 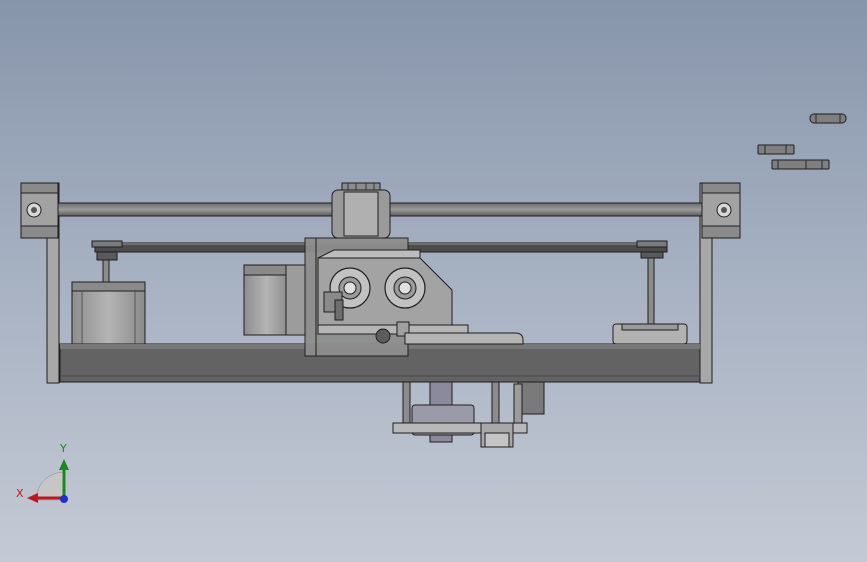 I want to click on right-idler-pulley, so click(x=652, y=282).